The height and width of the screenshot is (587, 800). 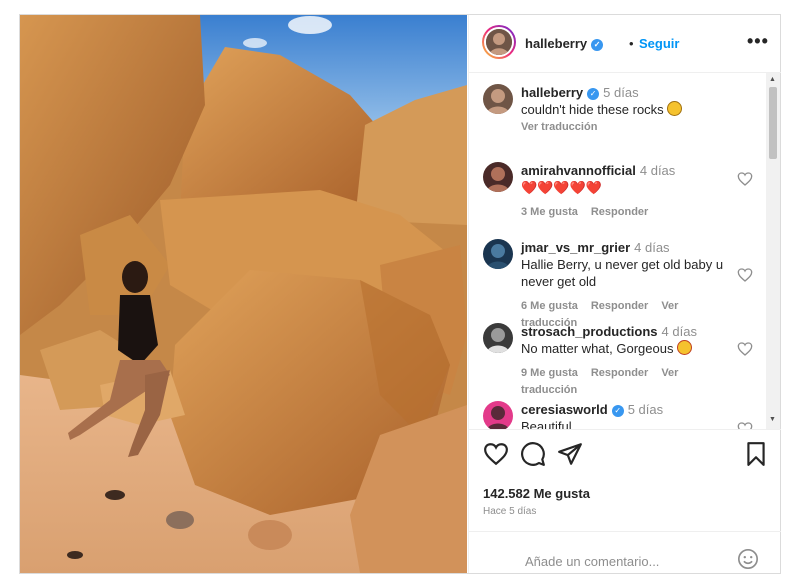 I want to click on avatar, so click(x=499, y=42).